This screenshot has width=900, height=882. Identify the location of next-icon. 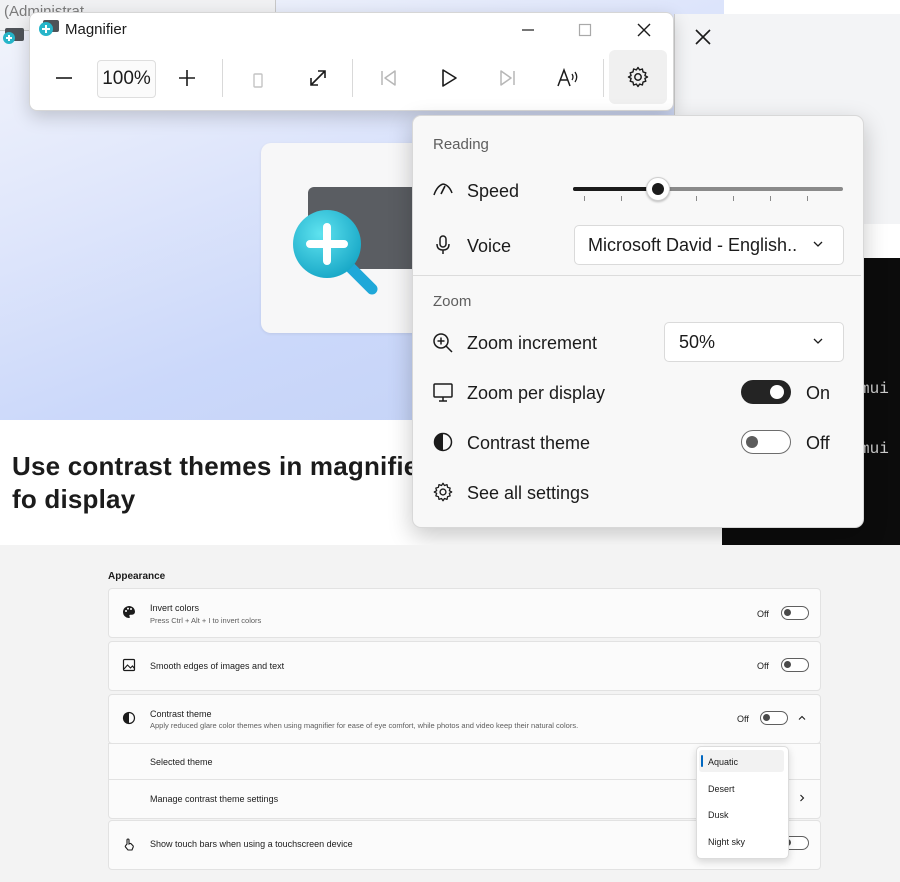
(507, 78).